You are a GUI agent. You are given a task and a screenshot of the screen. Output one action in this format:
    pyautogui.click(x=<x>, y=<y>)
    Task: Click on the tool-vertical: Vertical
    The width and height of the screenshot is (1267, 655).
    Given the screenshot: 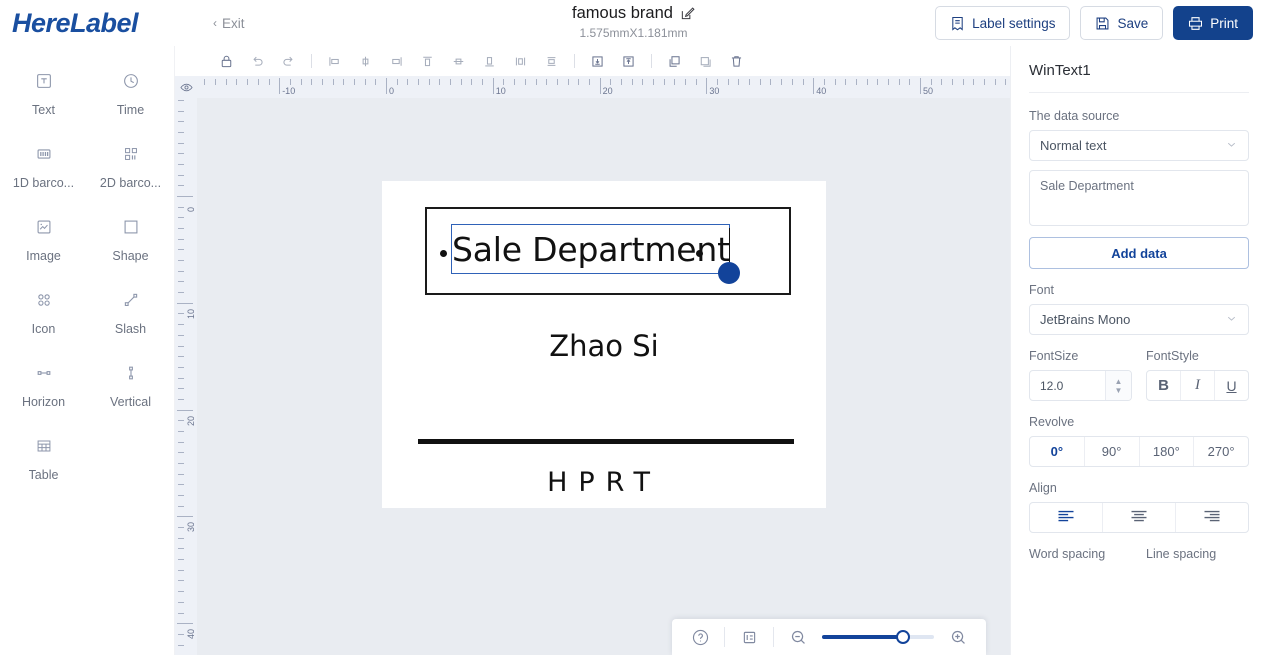 What is the action you would take?
    pyautogui.click(x=130, y=385)
    